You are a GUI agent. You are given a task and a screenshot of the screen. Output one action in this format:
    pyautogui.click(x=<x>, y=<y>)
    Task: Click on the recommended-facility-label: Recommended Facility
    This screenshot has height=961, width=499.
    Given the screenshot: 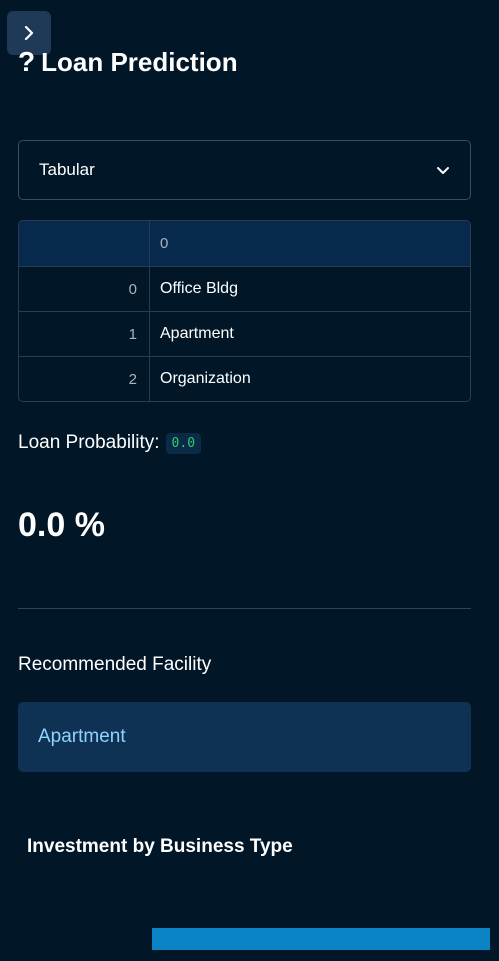 What is the action you would take?
    pyautogui.click(x=115, y=664)
    